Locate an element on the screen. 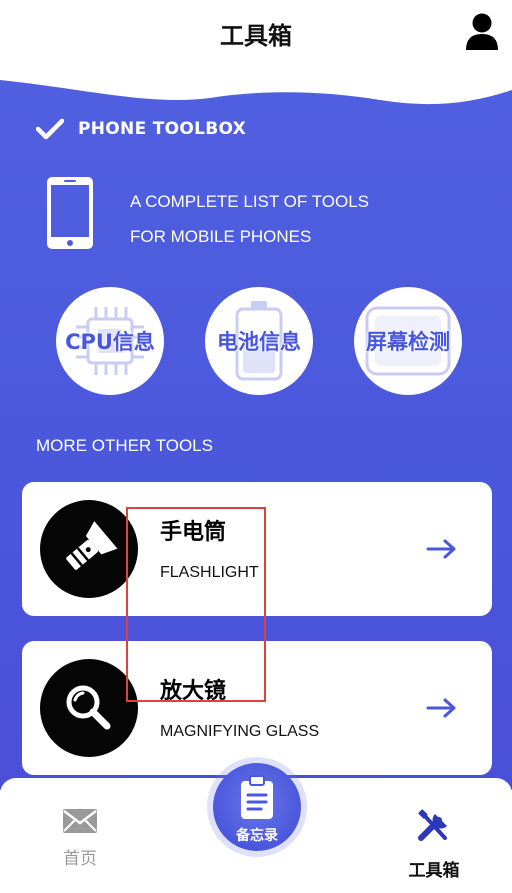 The width and height of the screenshot is (512, 893). tab-home-label: 首页 is located at coordinates (80, 859).